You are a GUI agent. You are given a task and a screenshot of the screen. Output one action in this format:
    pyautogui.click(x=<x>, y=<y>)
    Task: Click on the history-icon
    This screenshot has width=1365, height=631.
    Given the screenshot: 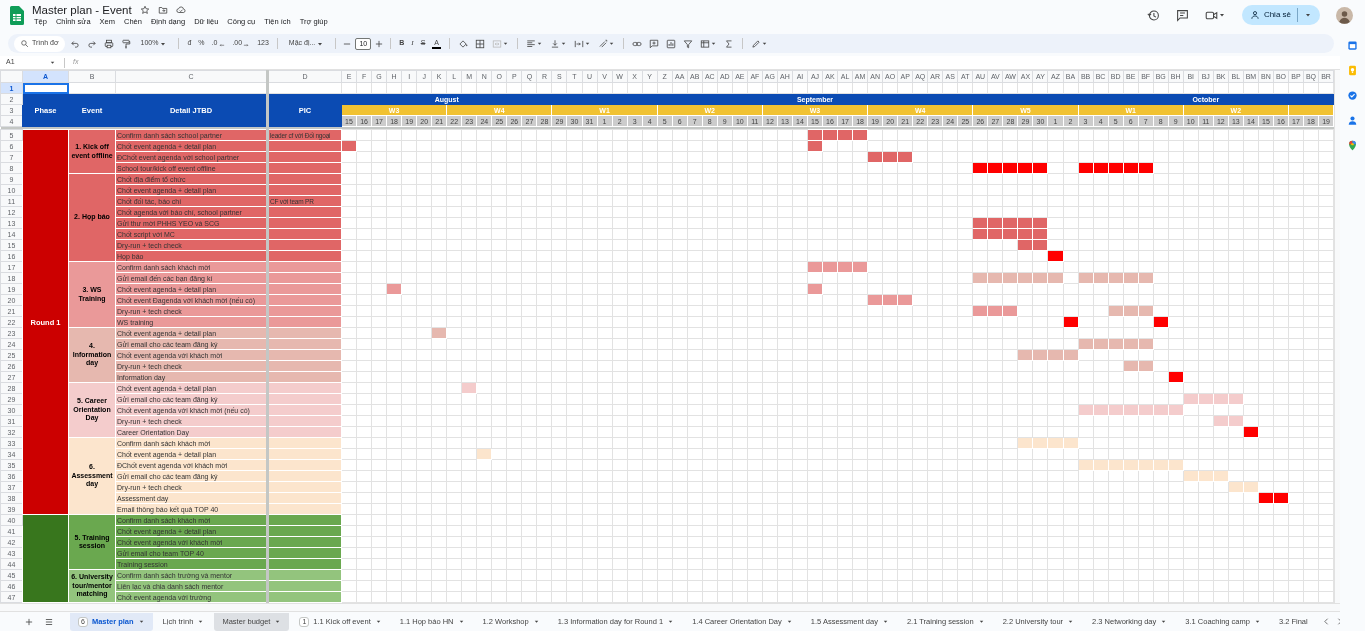 What is the action you would take?
    pyautogui.click(x=1153, y=15)
    